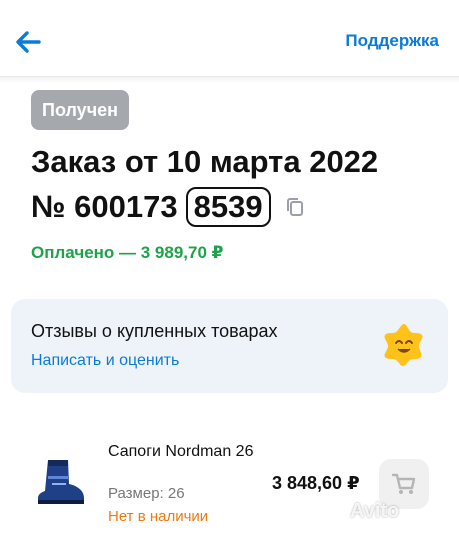 The height and width of the screenshot is (540, 459). Describe the element at coordinates (392, 41) in the screenshot. I see `support-link: Поддержка` at that location.